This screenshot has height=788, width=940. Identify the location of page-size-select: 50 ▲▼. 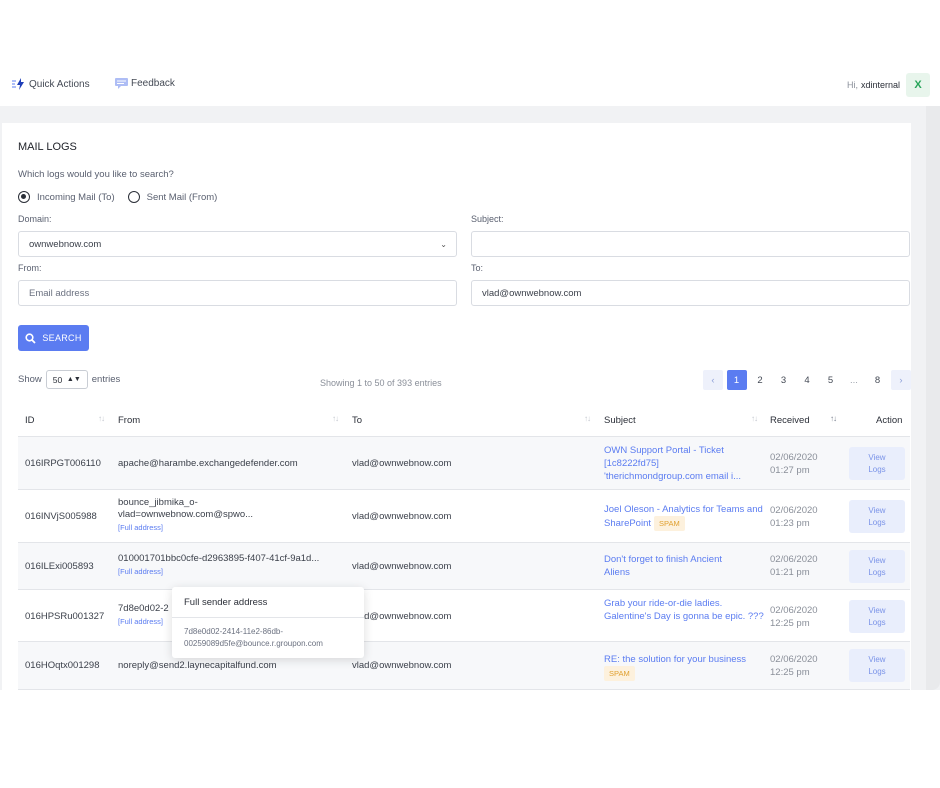
(66, 379).